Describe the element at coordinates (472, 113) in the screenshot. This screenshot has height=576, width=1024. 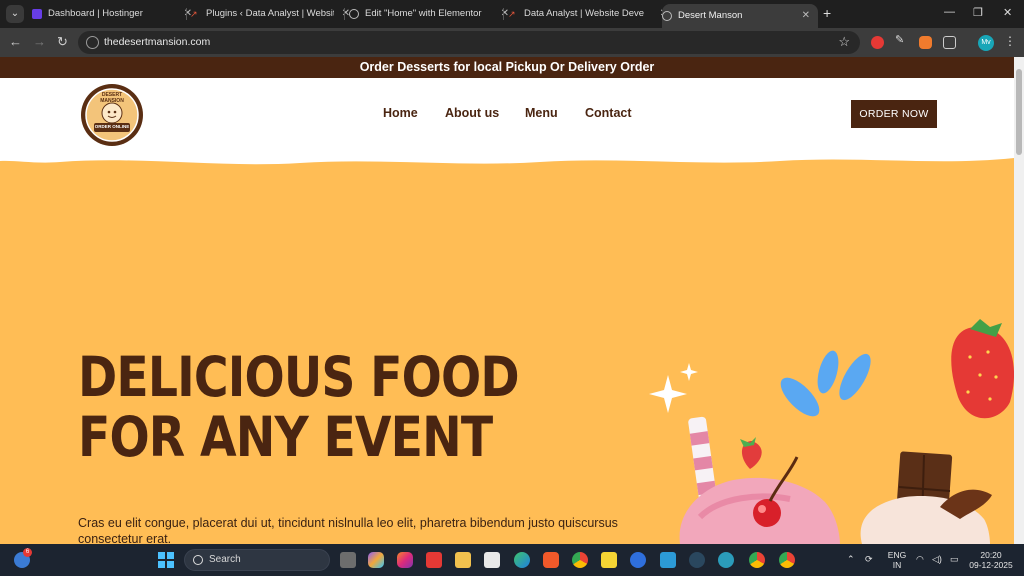
I see `nav-about-us: About us` at that location.